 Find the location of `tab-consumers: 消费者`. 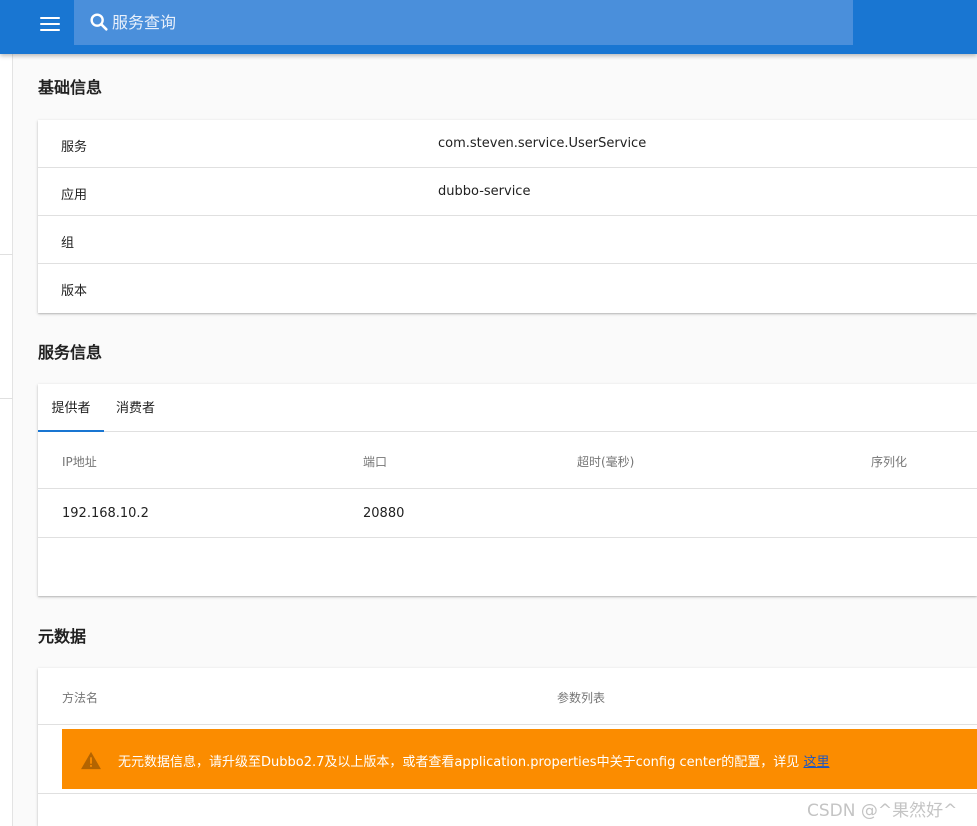

tab-consumers: 消费者 is located at coordinates (135, 408).